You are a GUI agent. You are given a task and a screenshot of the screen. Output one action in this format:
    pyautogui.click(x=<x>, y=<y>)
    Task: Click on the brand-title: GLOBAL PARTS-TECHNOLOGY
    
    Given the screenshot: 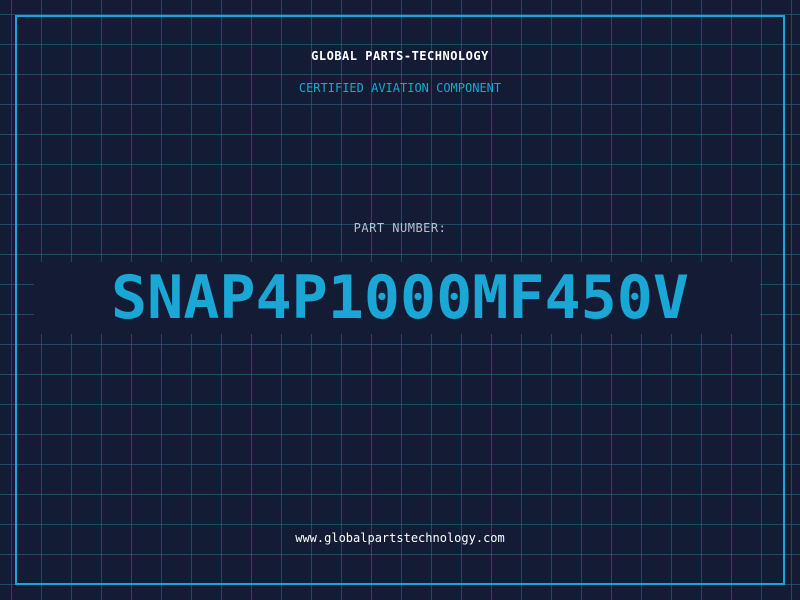 What is the action you would take?
    pyautogui.click(x=400, y=56)
    